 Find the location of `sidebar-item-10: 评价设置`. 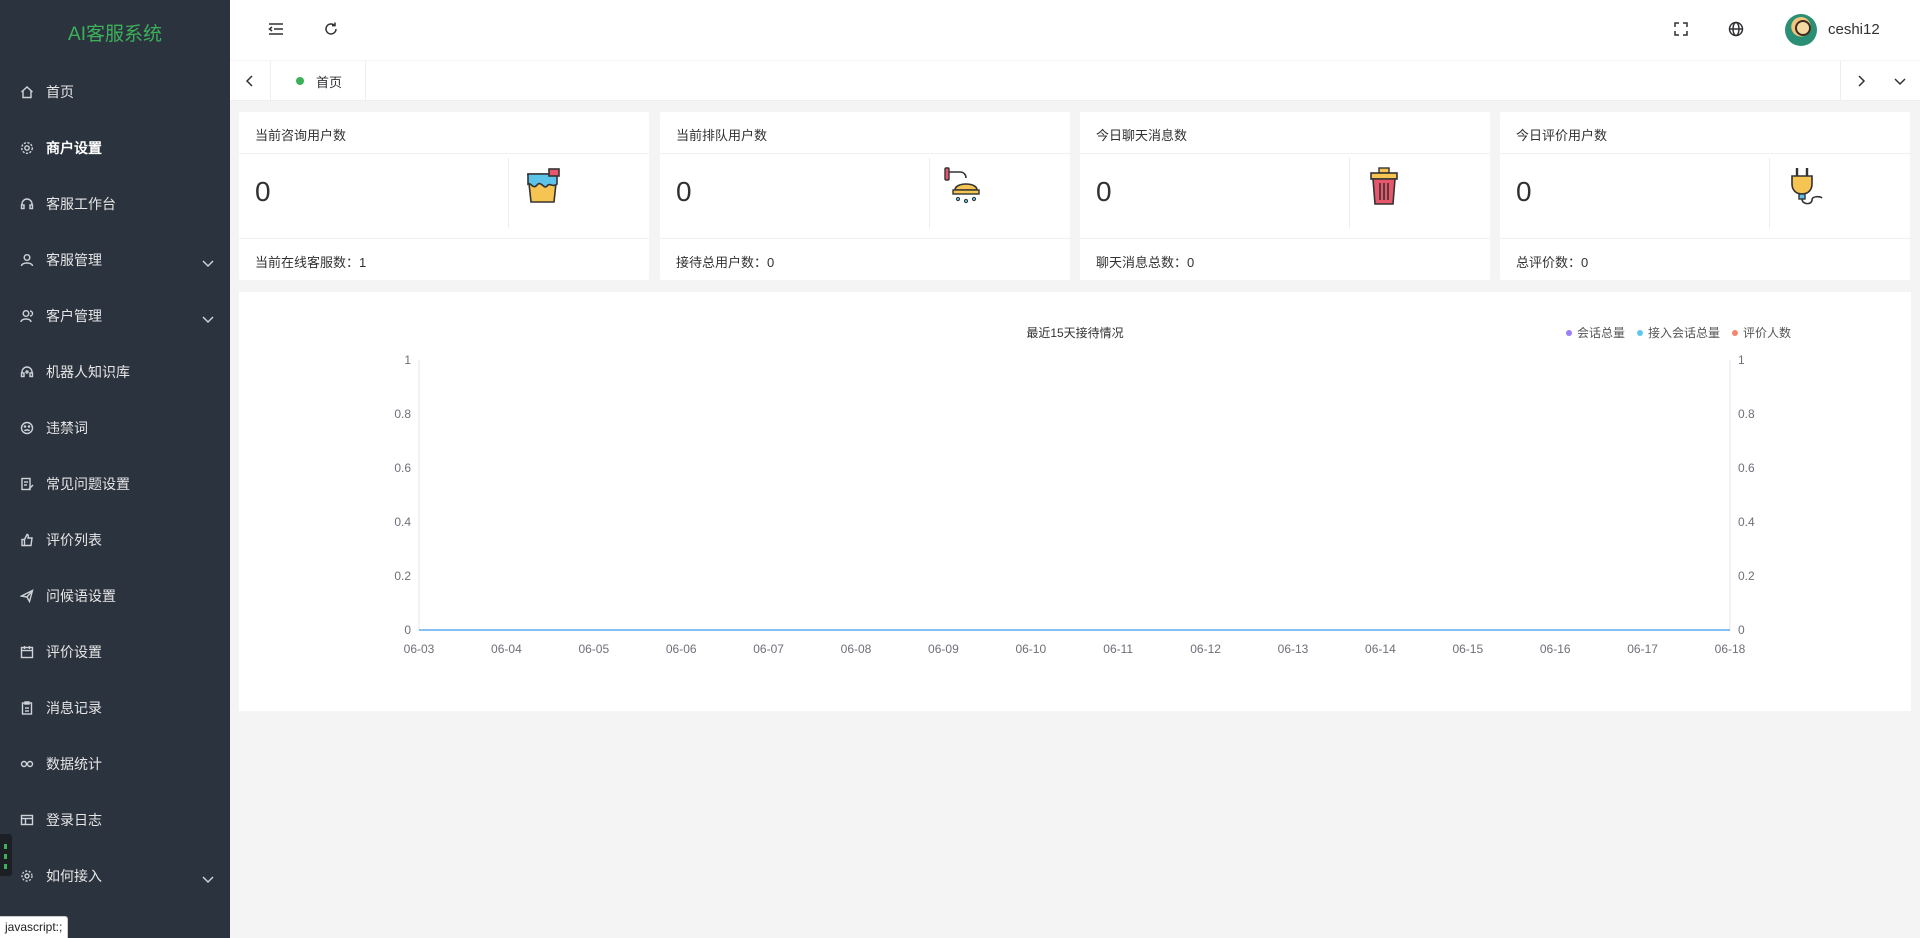

sidebar-item-10: 评价设置 is located at coordinates (115, 652).